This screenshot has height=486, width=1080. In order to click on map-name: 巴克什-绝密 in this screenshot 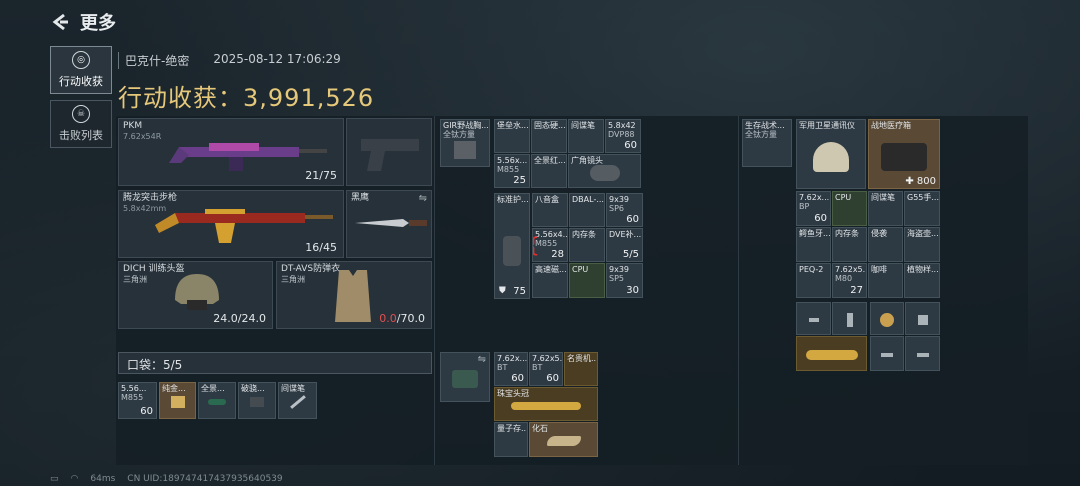, I will do `click(153, 60)`.